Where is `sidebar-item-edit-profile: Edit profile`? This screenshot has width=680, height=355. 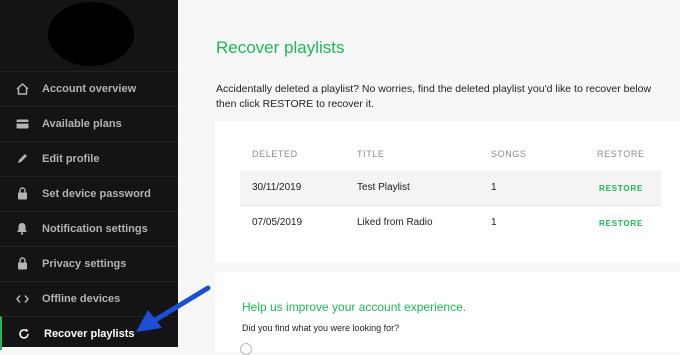
sidebar-item-edit-profile: Edit profile is located at coordinates (89, 158).